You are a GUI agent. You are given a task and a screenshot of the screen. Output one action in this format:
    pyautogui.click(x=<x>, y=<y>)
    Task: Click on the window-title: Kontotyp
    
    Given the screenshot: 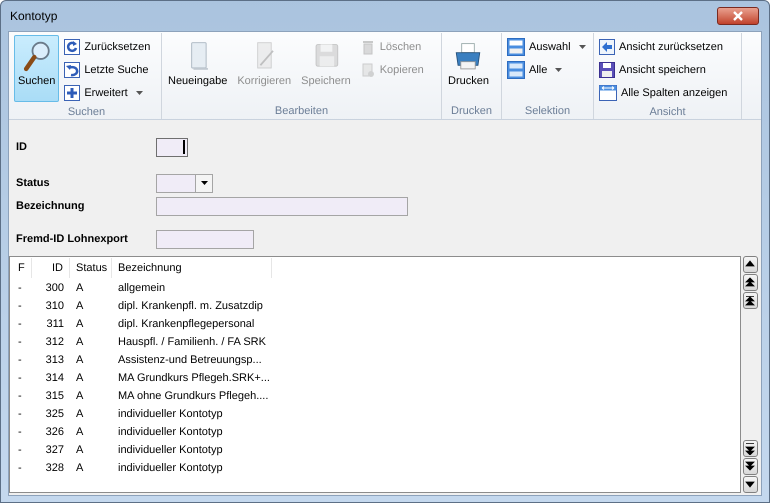 What is the action you would take?
    pyautogui.click(x=34, y=16)
    